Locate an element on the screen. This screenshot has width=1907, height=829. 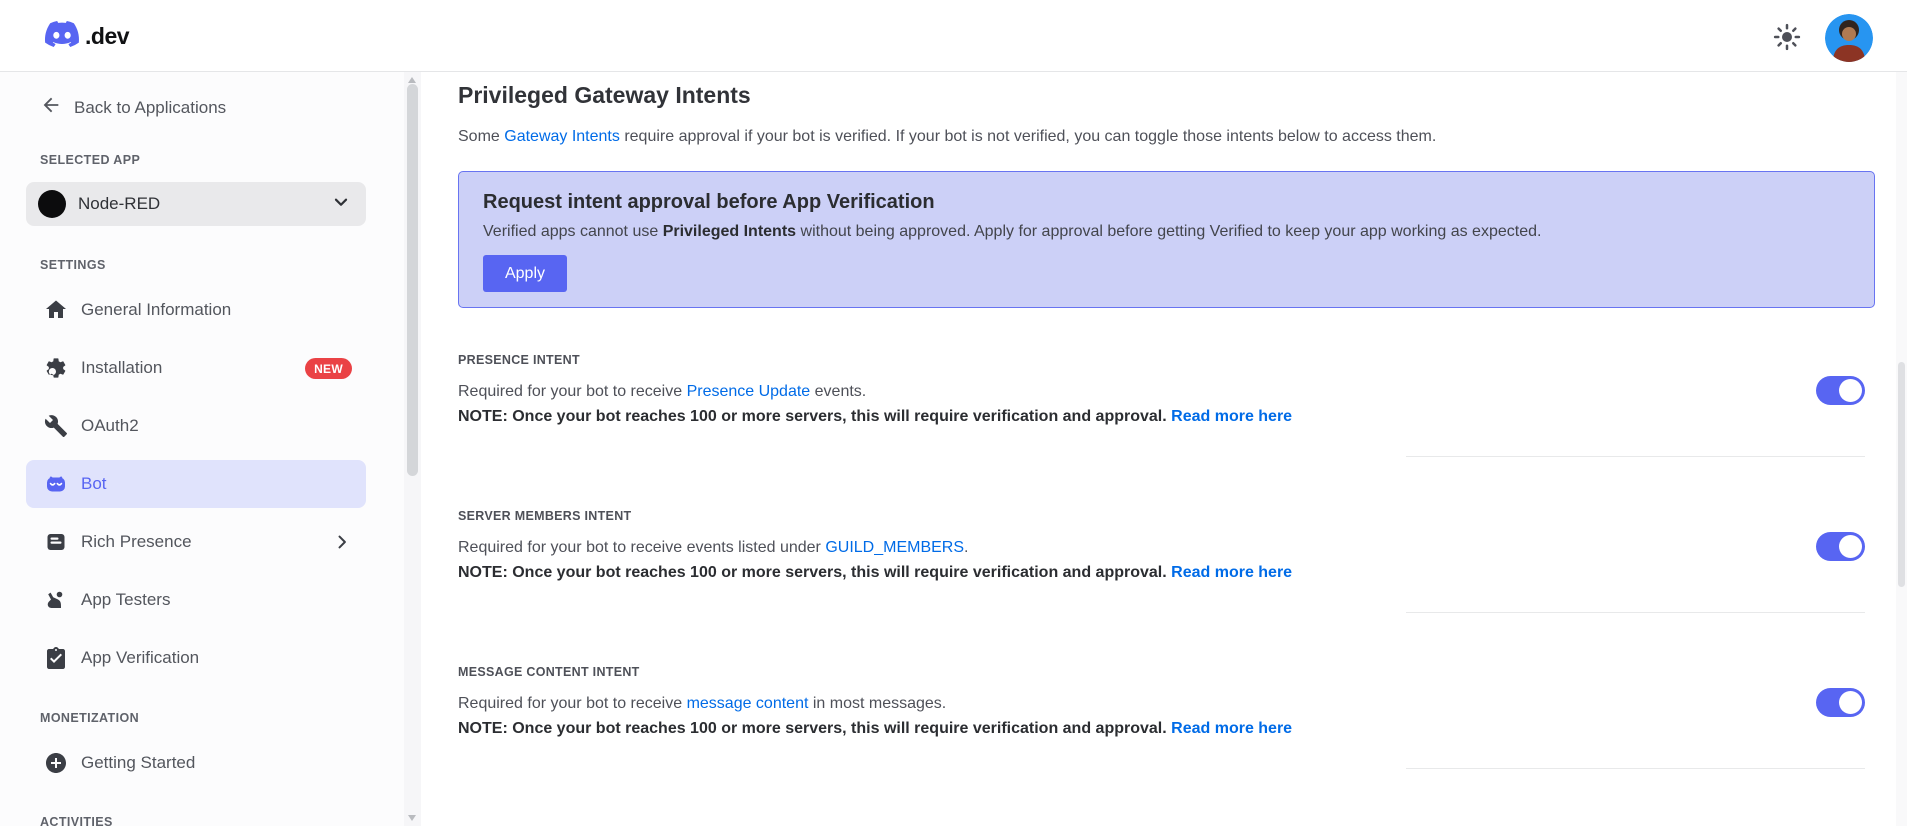
user-avatar is located at coordinates (1849, 38).